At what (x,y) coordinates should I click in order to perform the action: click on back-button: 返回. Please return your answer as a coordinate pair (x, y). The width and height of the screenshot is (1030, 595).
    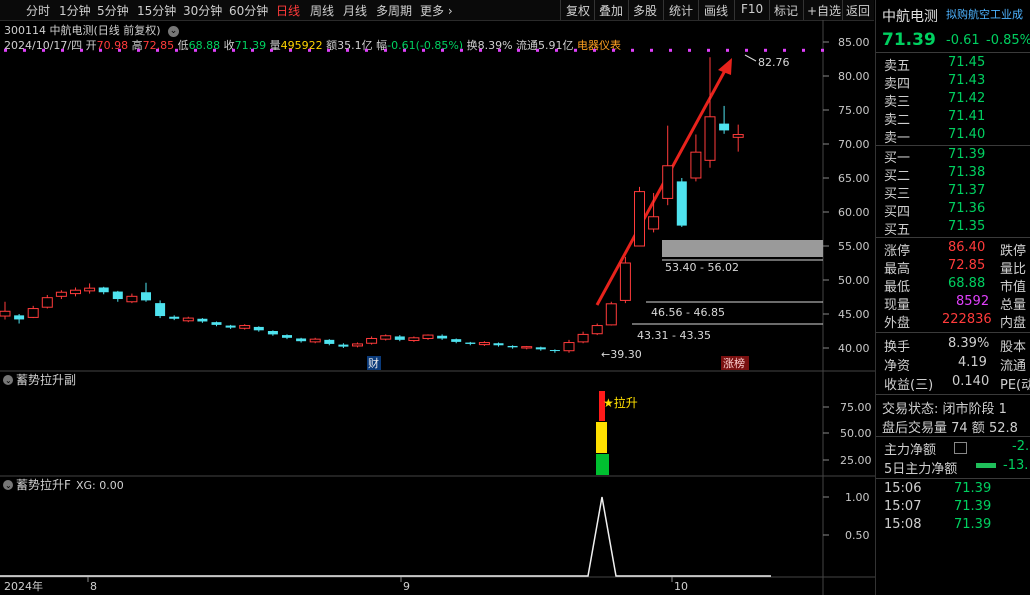
    Looking at the image, I should click on (858, 10).